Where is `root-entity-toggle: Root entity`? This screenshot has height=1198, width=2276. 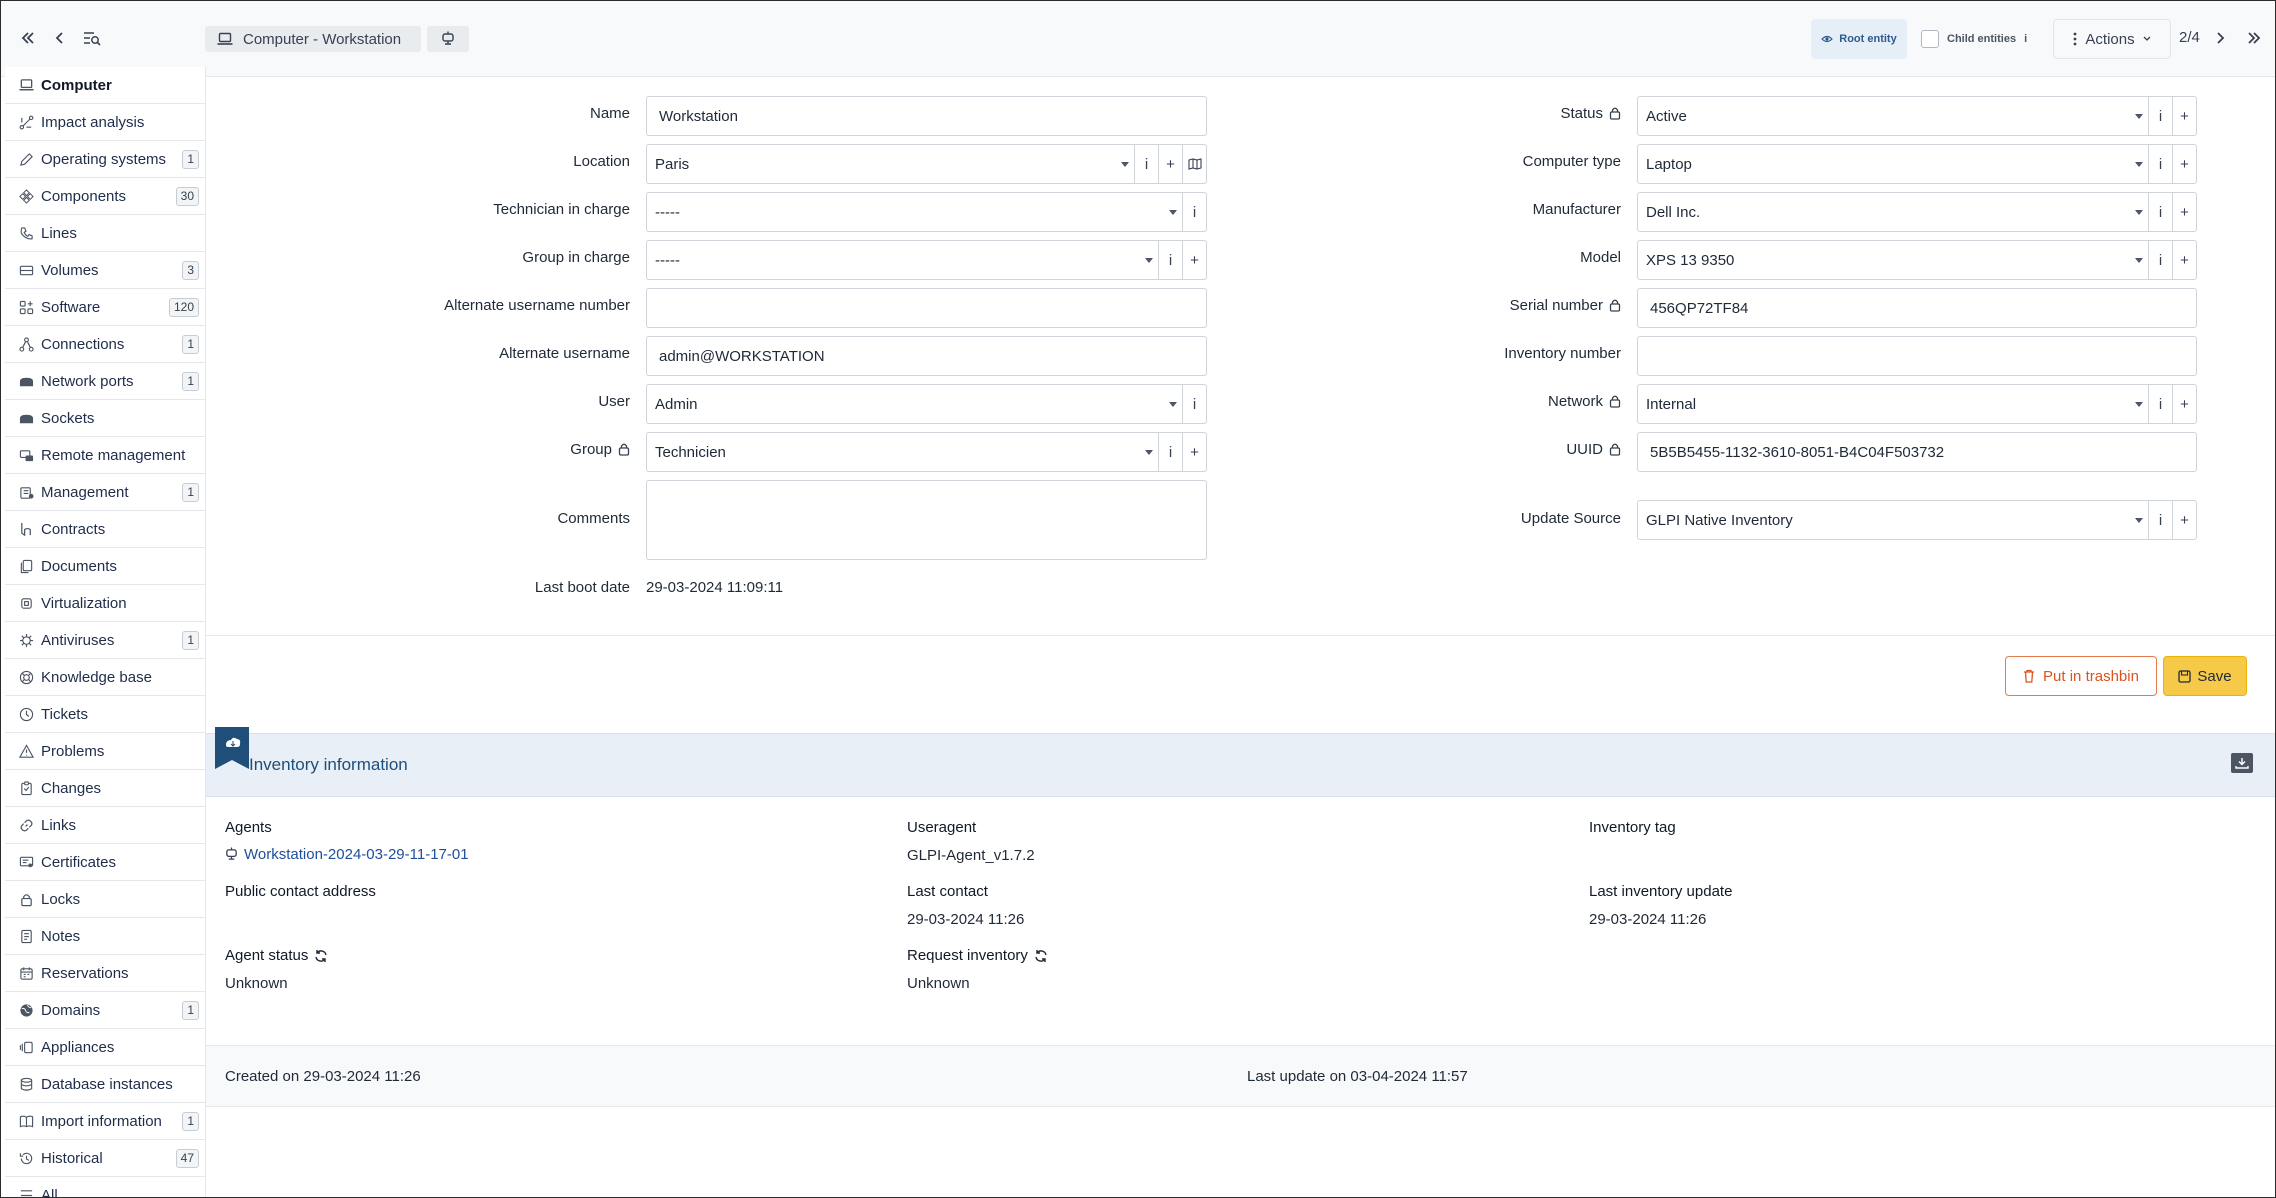
root-entity-toggle: Root entity is located at coordinates (1859, 39).